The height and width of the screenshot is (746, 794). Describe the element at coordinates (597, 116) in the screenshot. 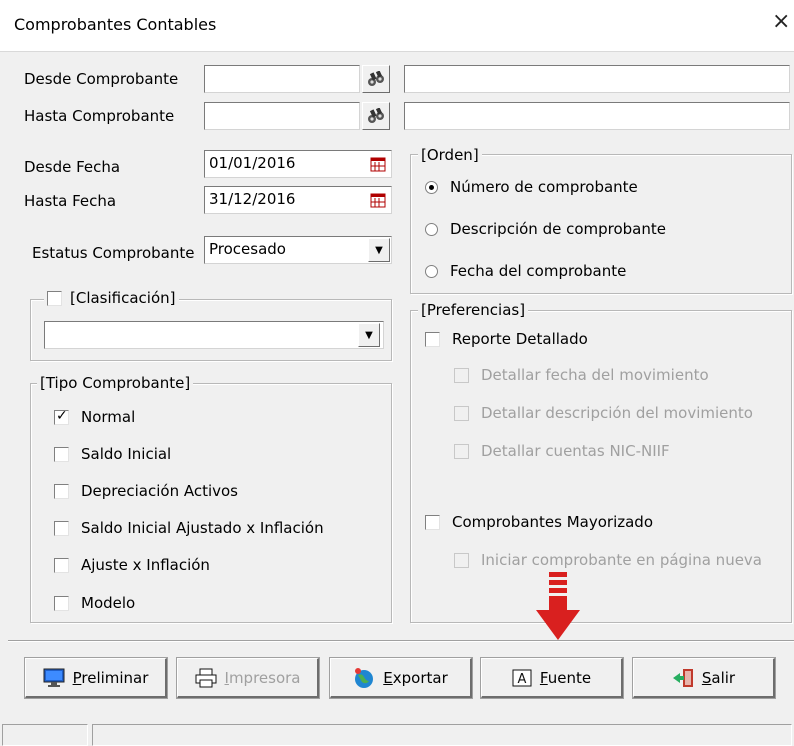

I see `hasta-comprobante-description` at that location.